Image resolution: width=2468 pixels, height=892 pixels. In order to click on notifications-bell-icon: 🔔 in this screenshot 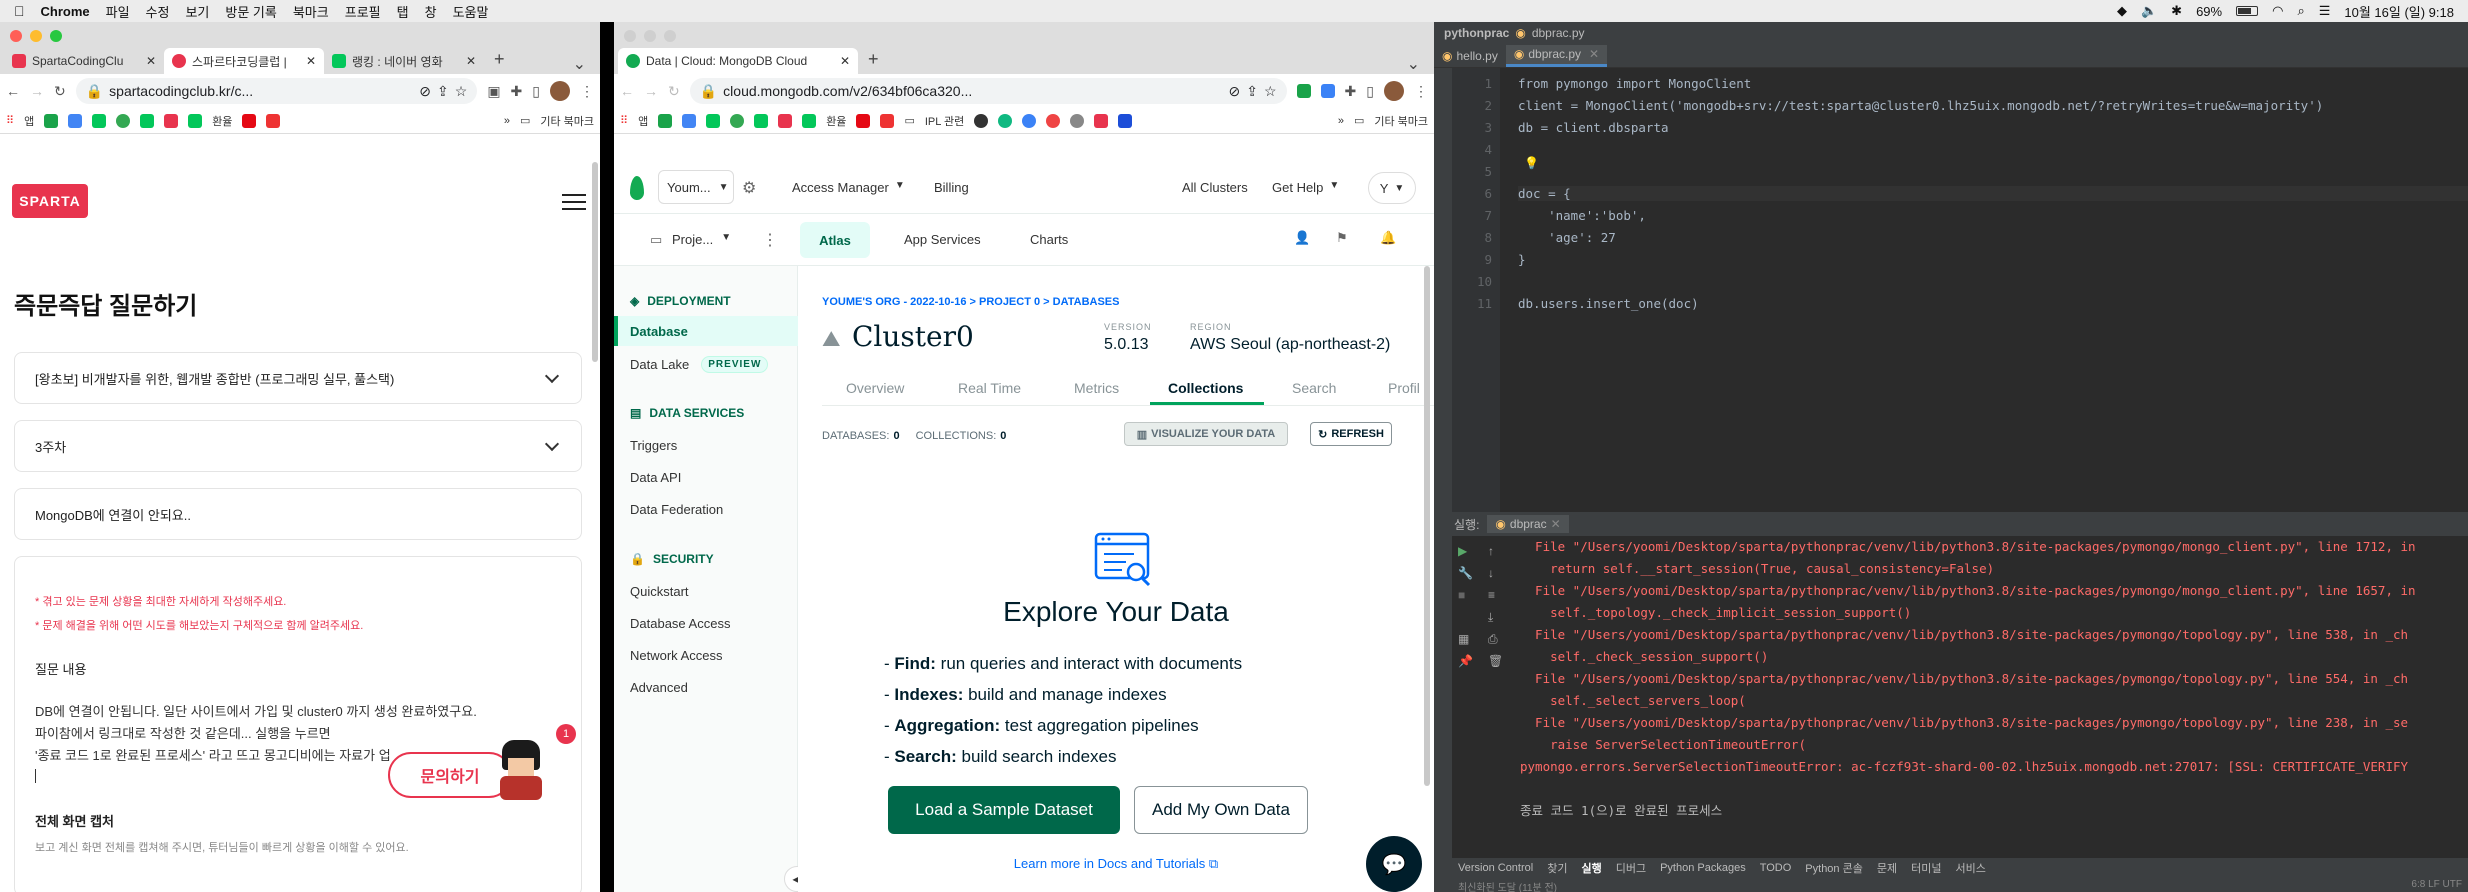, I will do `click(1388, 238)`.